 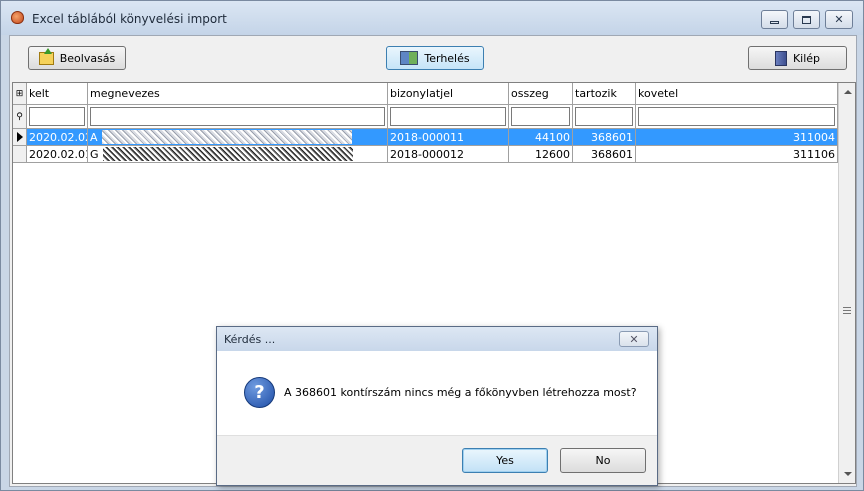 I want to click on filter-osszeg-input, so click(x=540, y=116).